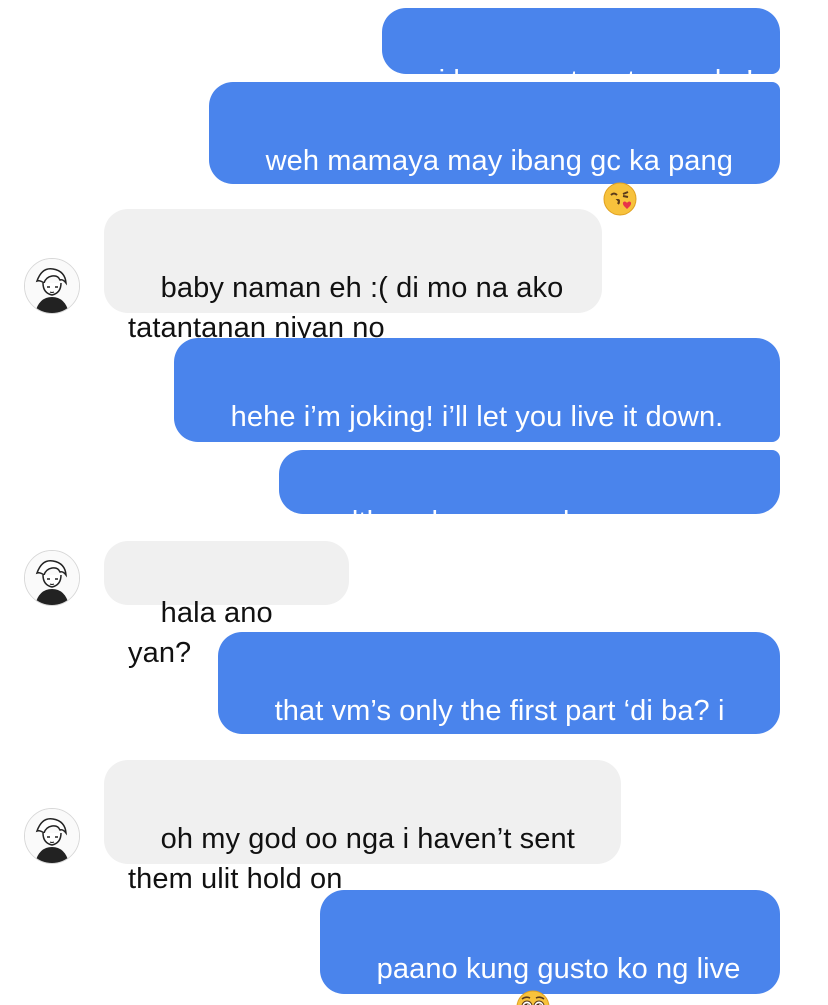 The height and width of the screenshot is (1005, 828). I want to click on outgoing-message: i love you too, tsumu ko!, so click(581, 52).